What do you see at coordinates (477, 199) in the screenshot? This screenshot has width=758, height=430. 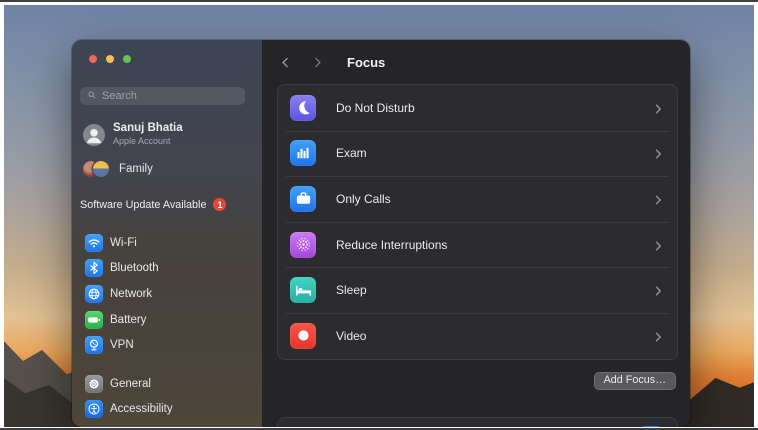 I see `focus-row-only-calls: Only Calls` at bounding box center [477, 199].